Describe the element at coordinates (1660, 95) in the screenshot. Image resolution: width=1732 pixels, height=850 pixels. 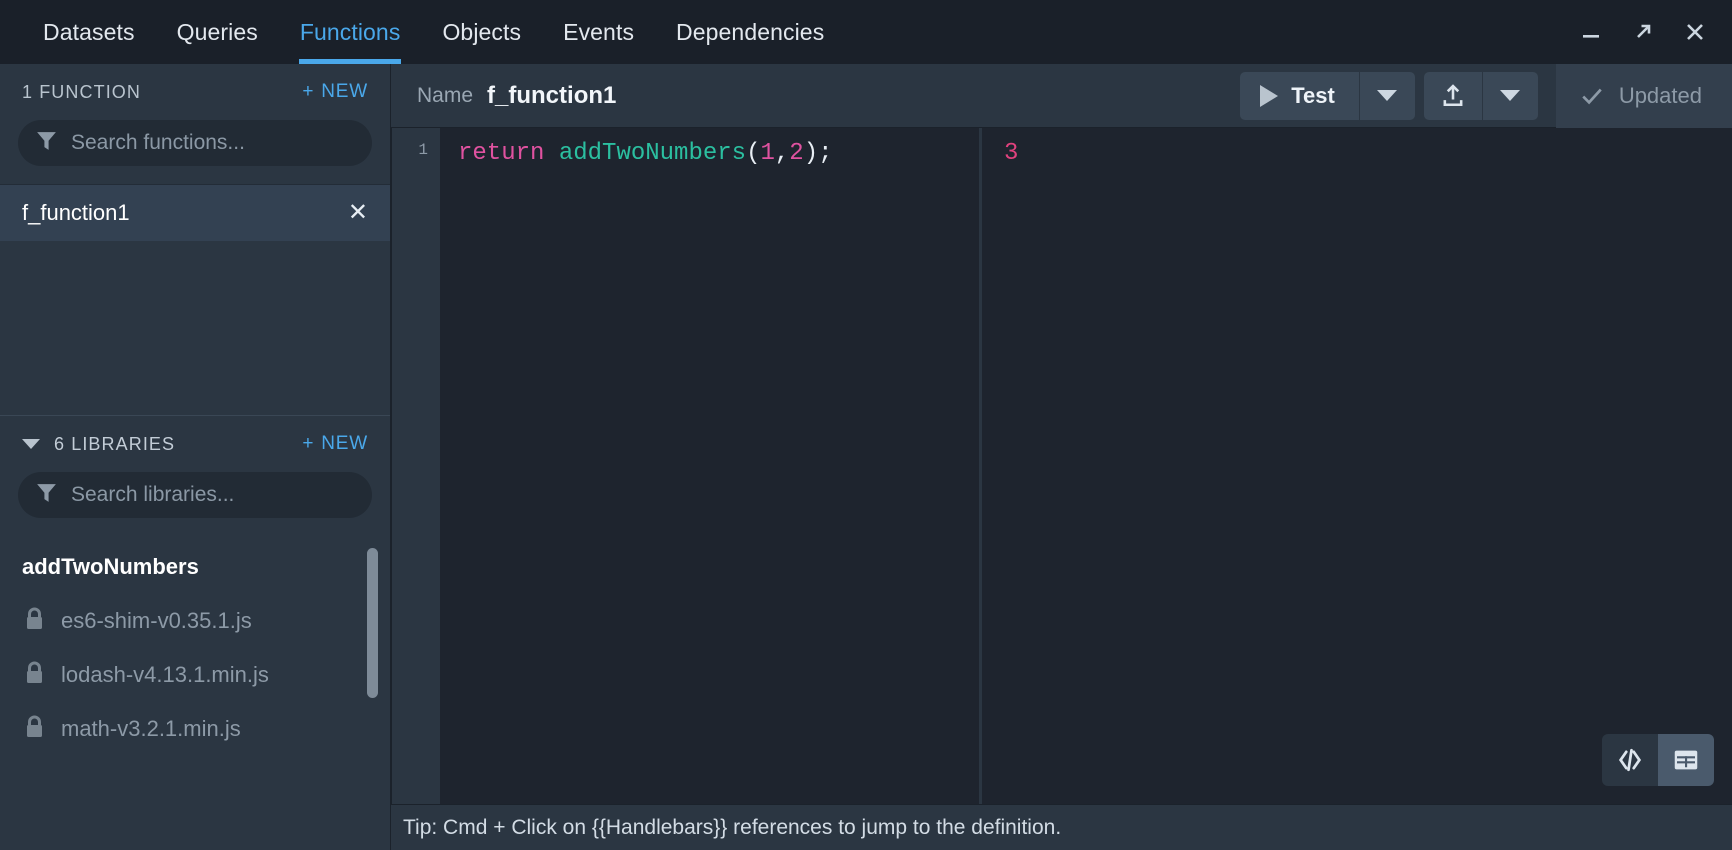
I see `updated-status-label: Updated` at that location.